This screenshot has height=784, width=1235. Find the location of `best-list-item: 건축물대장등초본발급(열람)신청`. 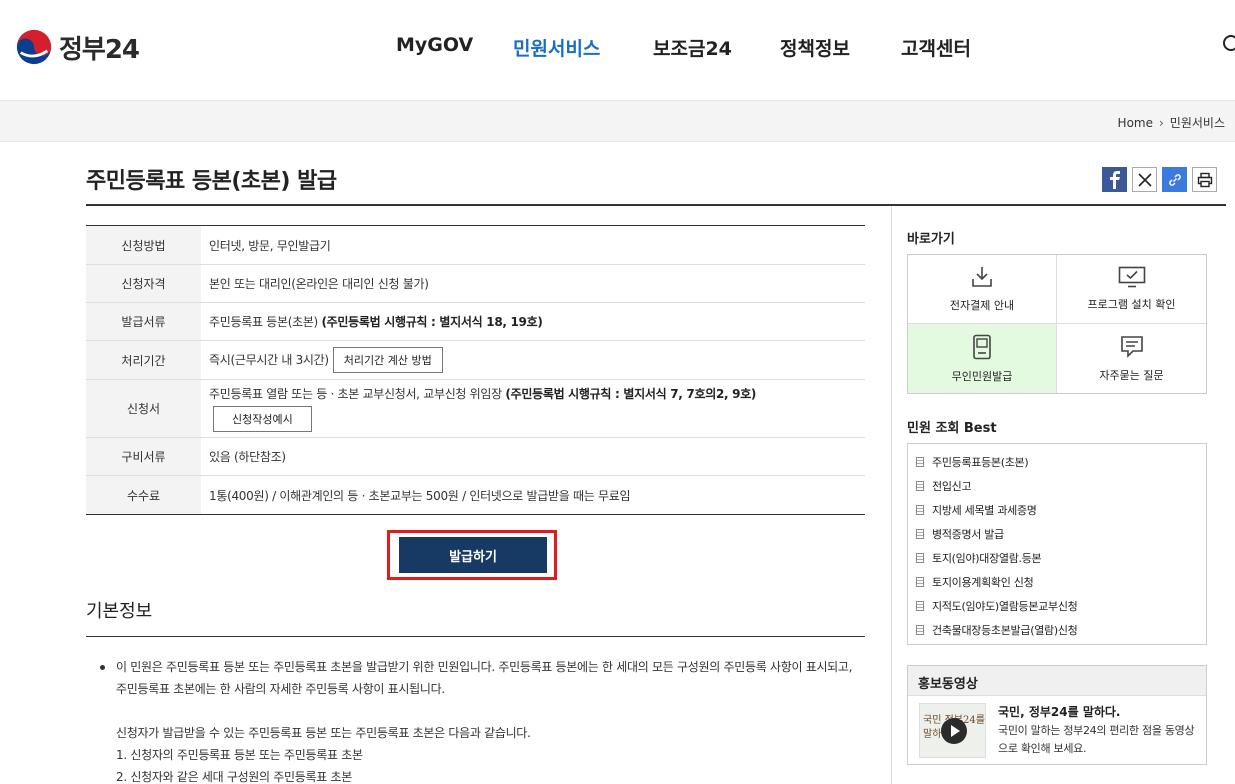

best-list-item: 건축물대장등초본발급(열람)신청 is located at coordinates (1061, 630).